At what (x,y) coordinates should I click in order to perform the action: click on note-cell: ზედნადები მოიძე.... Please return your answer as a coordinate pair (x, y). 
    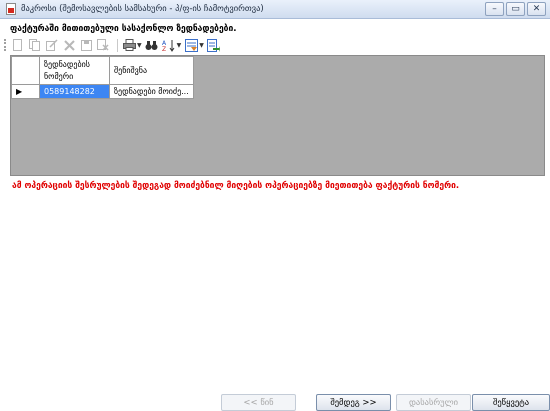
    Looking at the image, I should click on (151, 91).